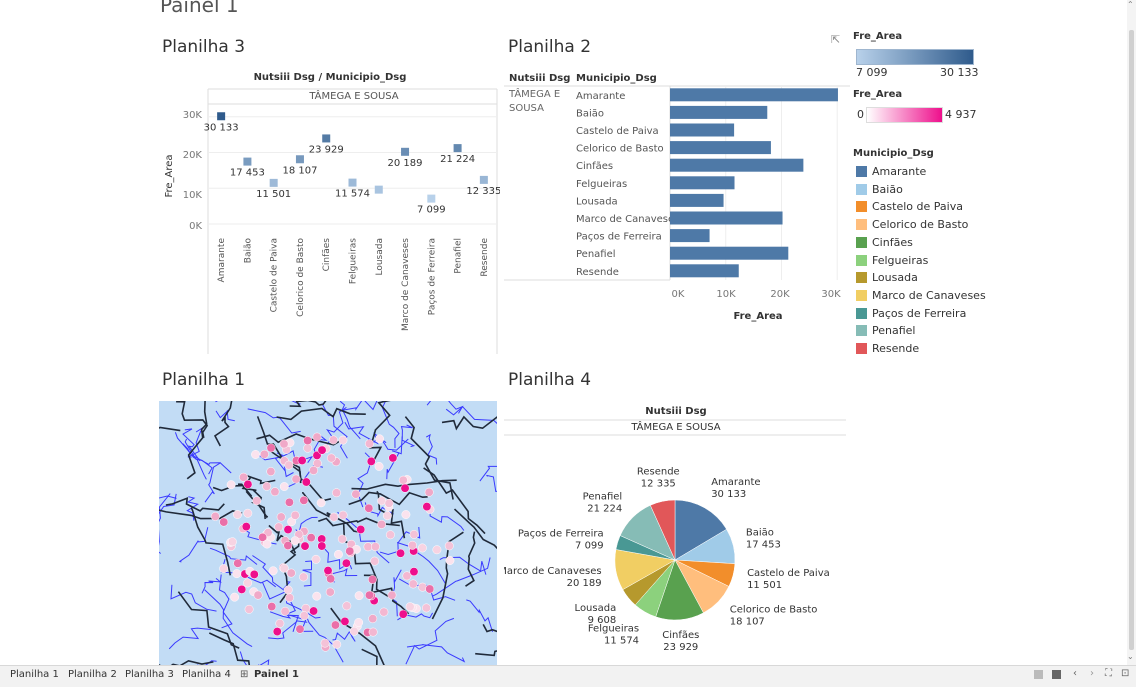  Describe the element at coordinates (887, 277) in the screenshot. I see `legend-item-lousada: Lousada` at that location.